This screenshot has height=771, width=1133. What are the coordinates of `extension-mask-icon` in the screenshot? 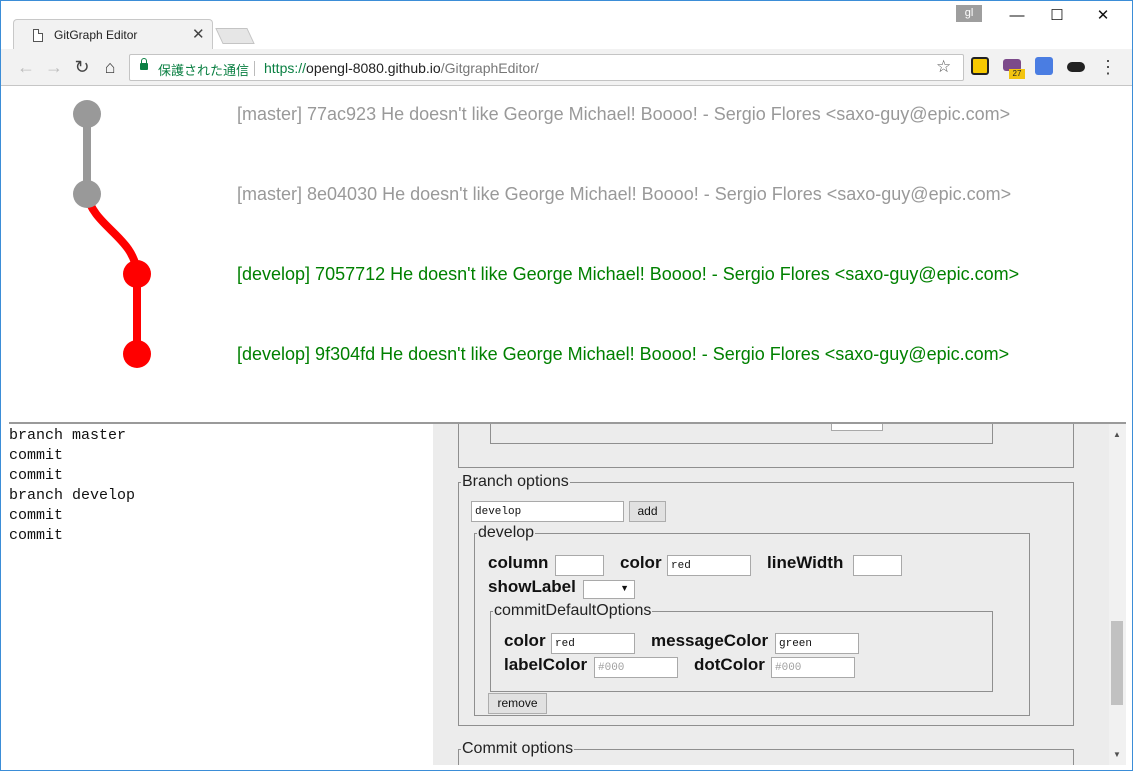 It's located at (1076, 67).